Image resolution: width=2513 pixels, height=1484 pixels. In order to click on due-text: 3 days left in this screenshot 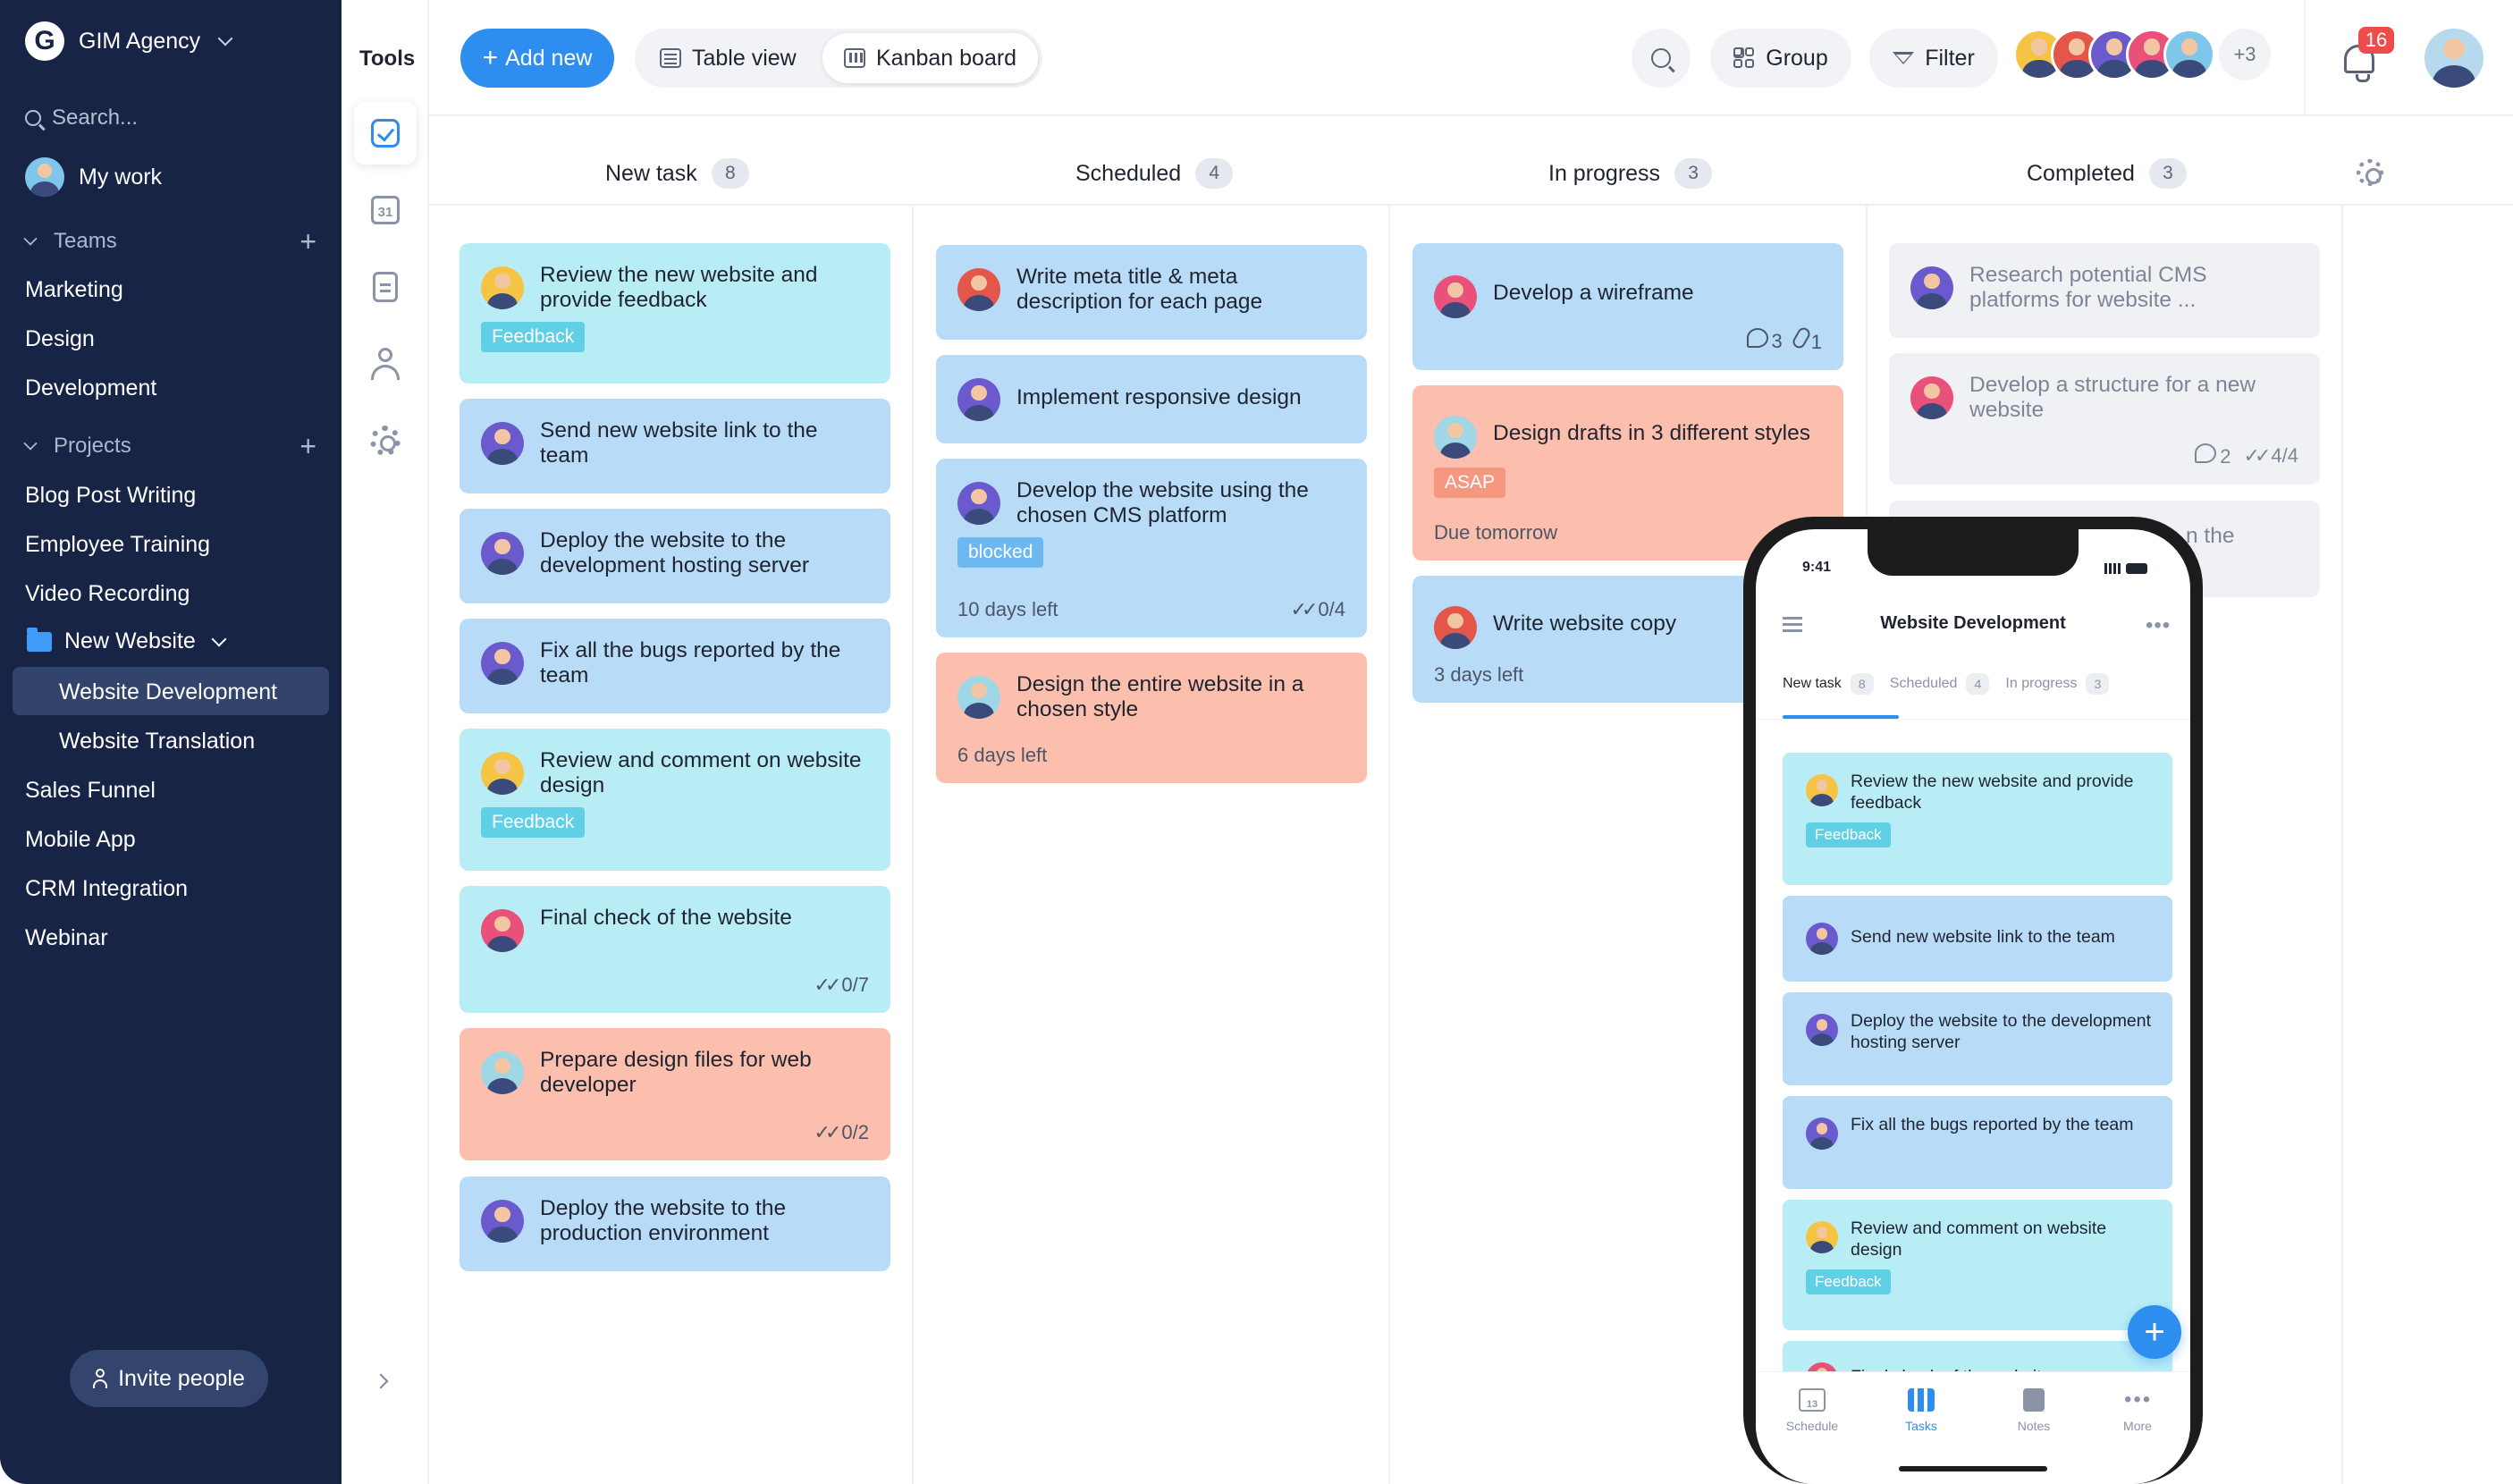, I will do `click(1479, 674)`.